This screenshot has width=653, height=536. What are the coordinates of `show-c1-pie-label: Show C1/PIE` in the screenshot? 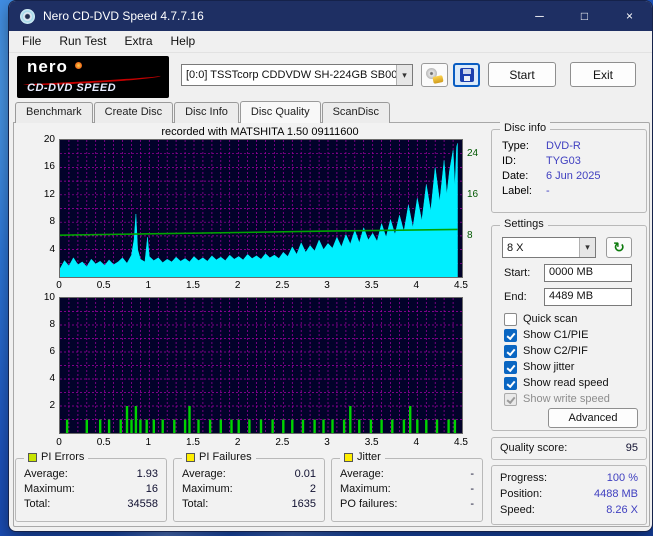 It's located at (556, 335).